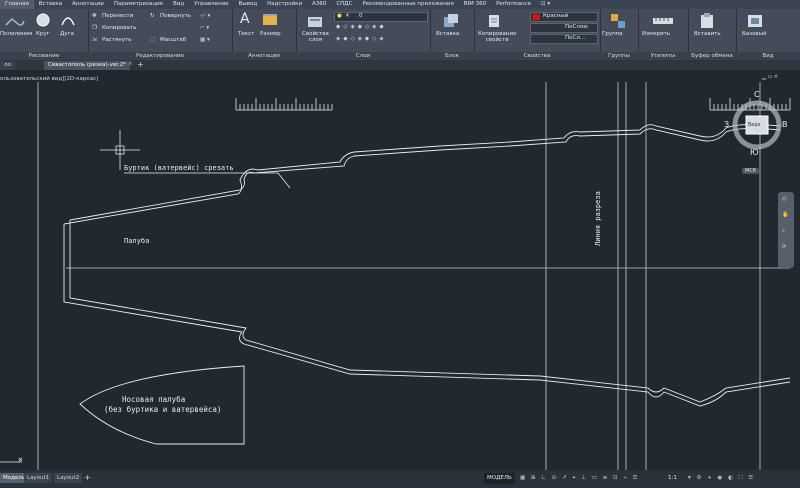 The image size is (800, 488). What do you see at coordinates (726, 124) in the screenshot?
I see `viewcube-west: З` at bounding box center [726, 124].